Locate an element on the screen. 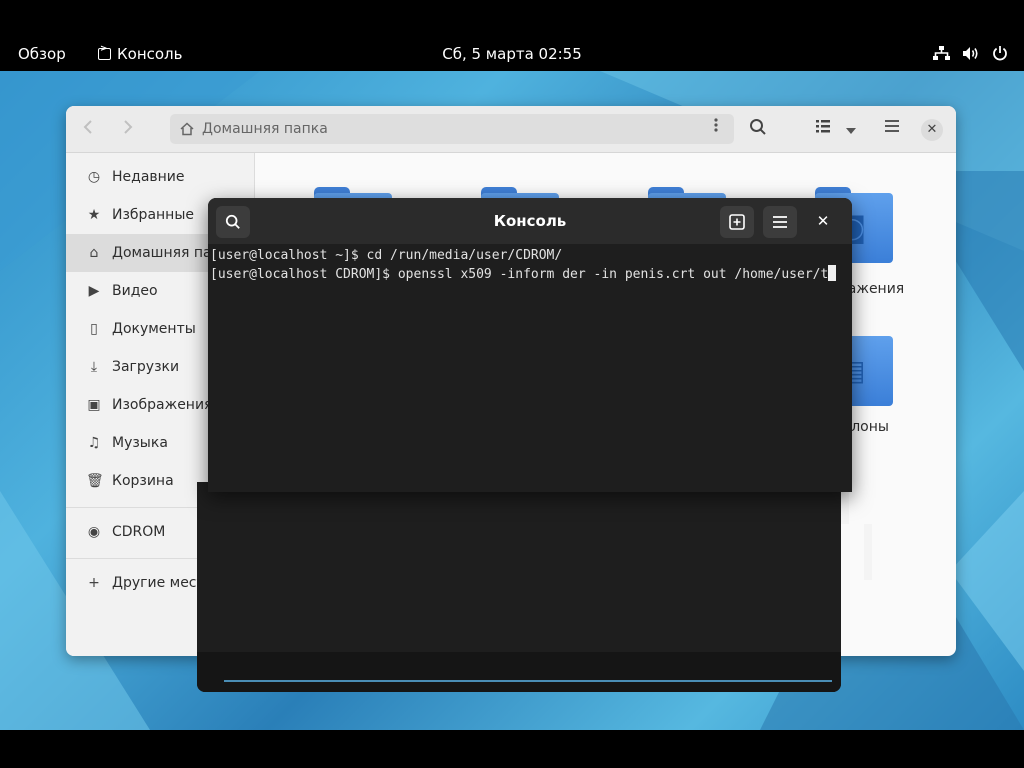 The height and width of the screenshot is (768, 1024). main-menu-button is located at coordinates (892, 127).